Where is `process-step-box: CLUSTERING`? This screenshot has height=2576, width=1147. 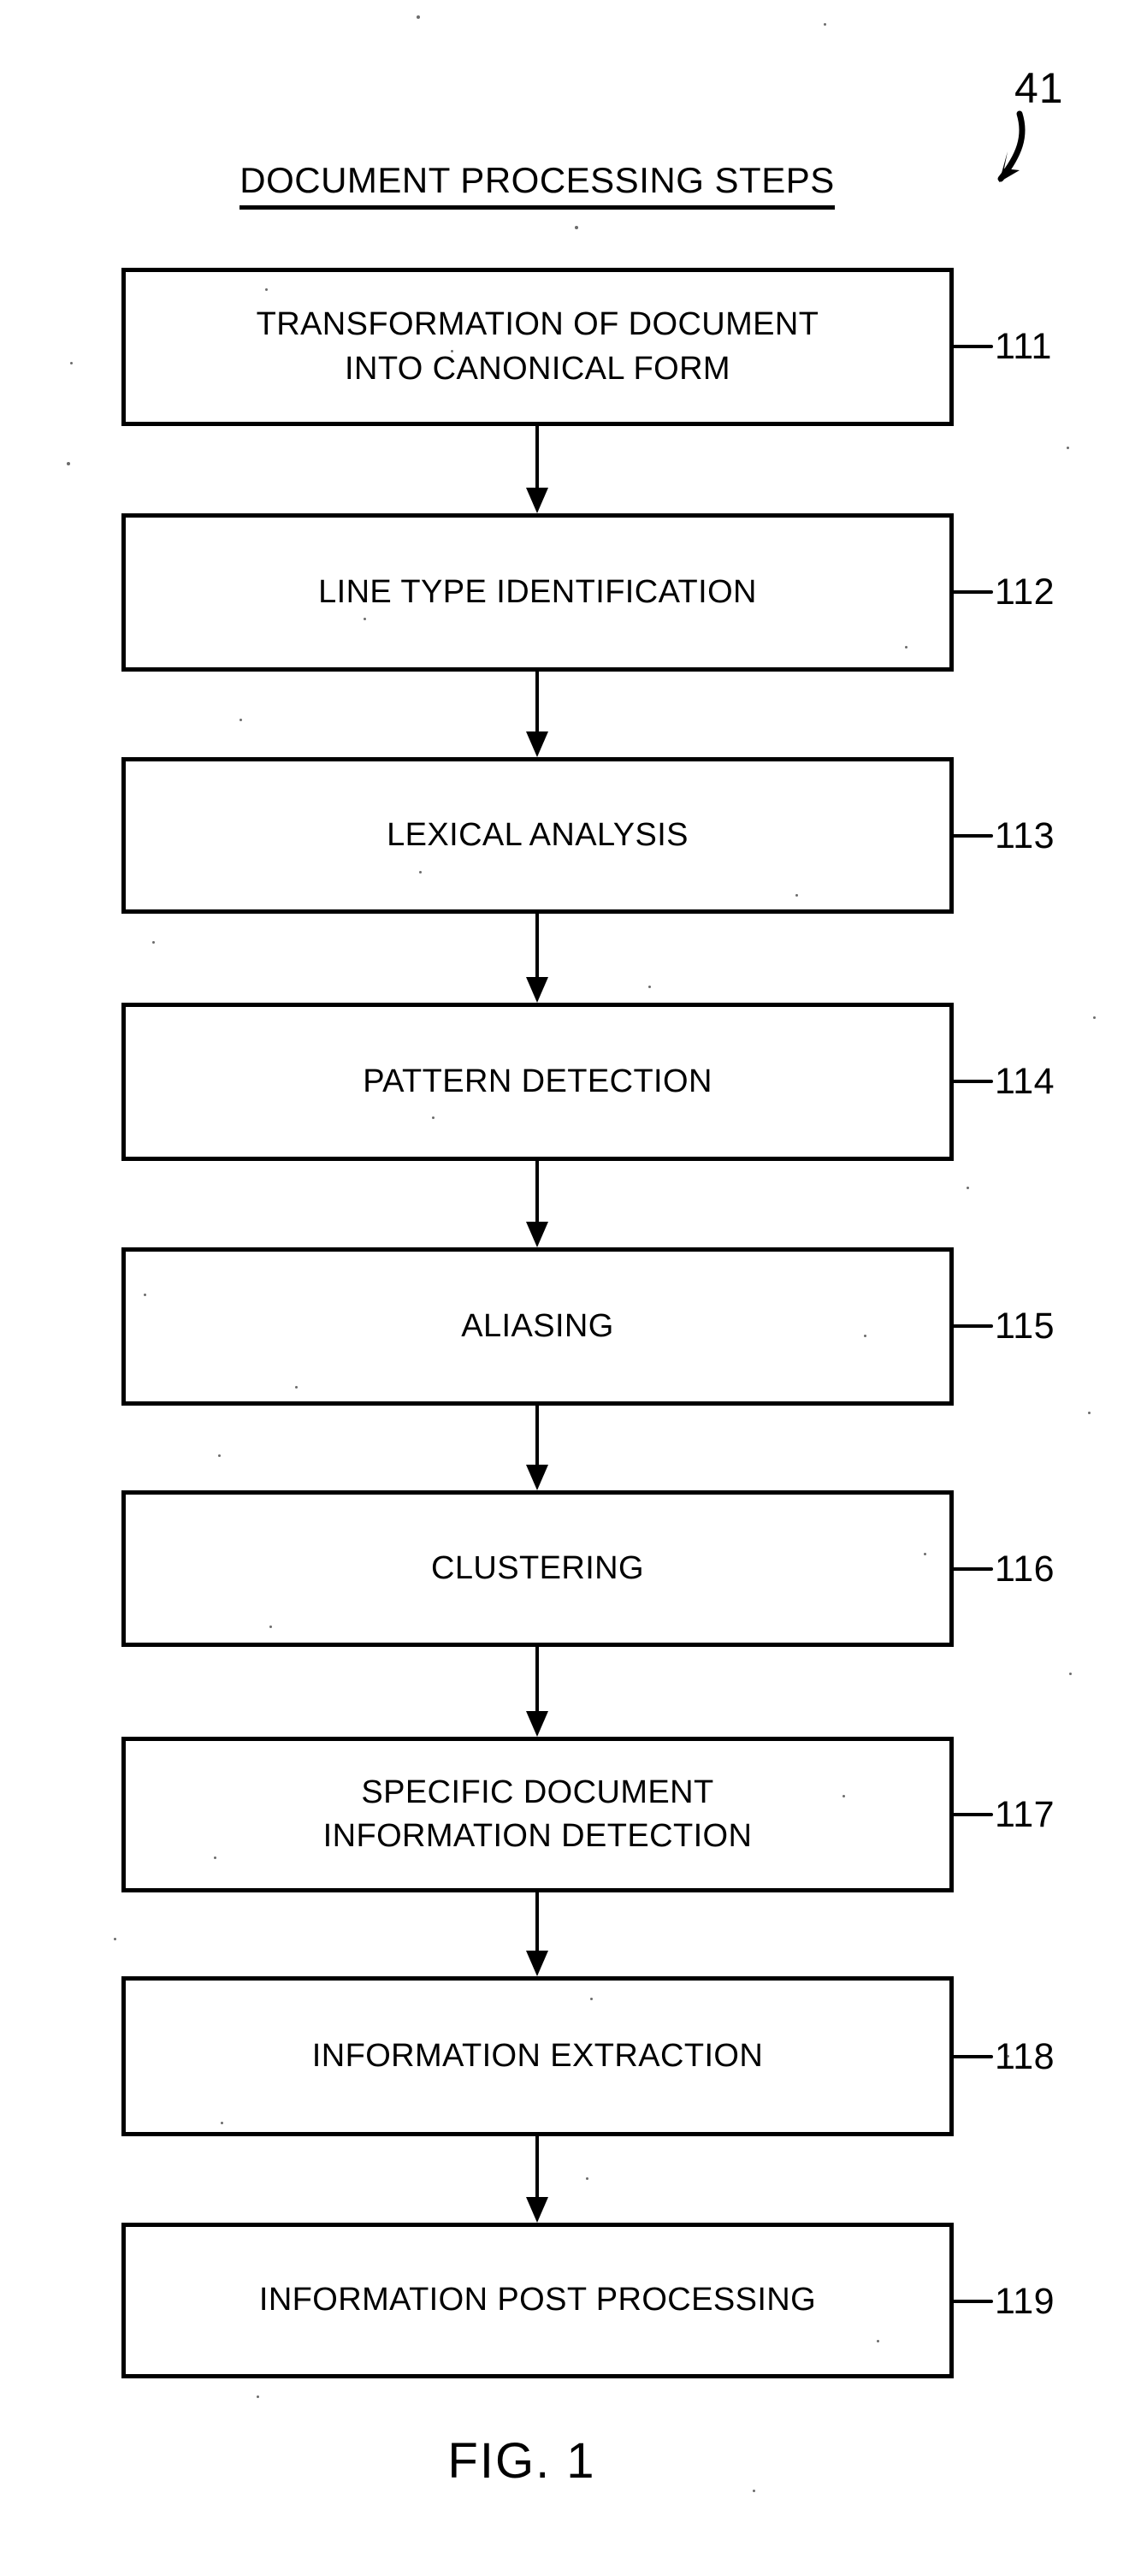
process-step-box: CLUSTERING is located at coordinates (537, 1568).